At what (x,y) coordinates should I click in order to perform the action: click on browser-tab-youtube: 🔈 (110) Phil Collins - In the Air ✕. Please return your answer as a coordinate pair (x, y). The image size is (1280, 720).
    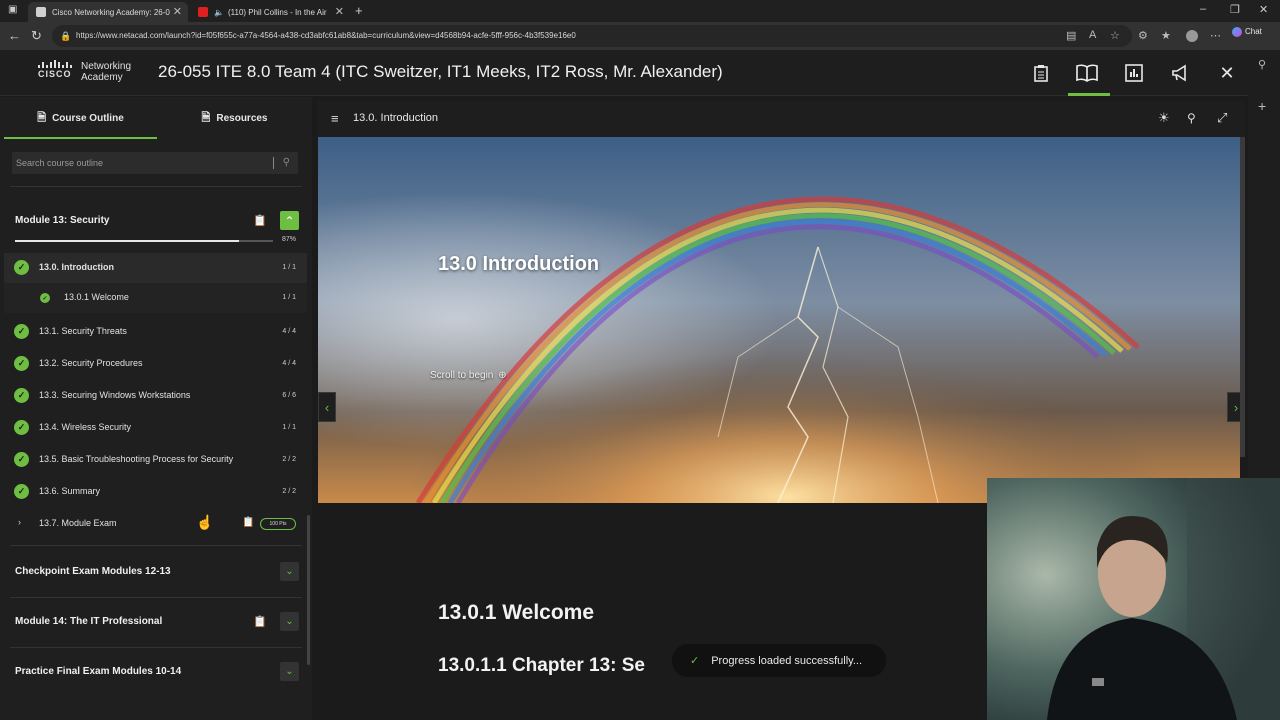
    Looking at the image, I should click on (270, 12).